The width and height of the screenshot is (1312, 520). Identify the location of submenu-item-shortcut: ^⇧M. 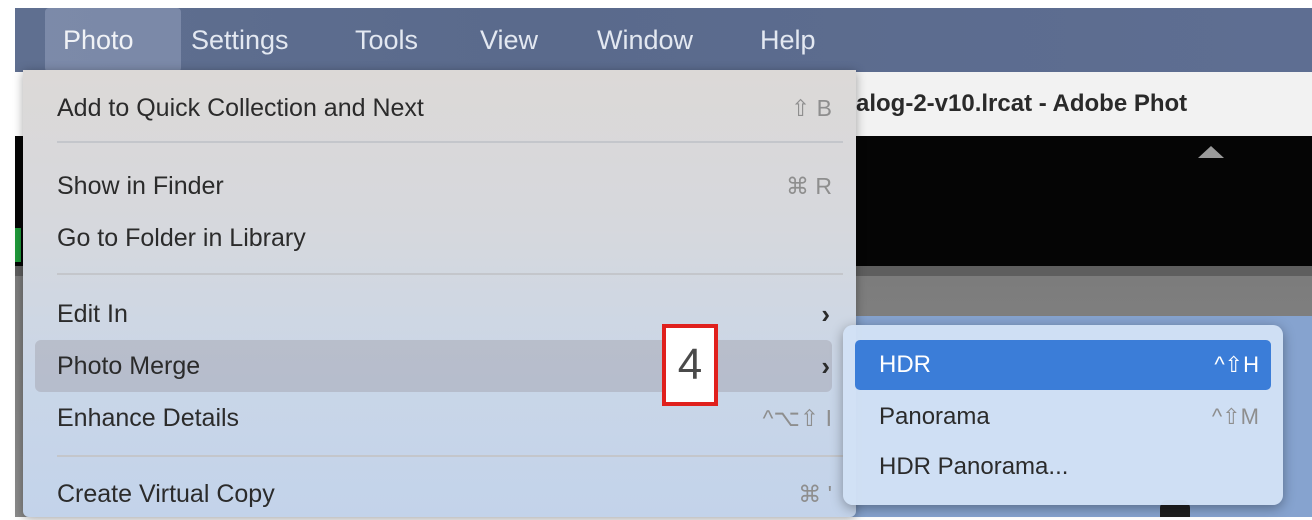
(1235, 416).